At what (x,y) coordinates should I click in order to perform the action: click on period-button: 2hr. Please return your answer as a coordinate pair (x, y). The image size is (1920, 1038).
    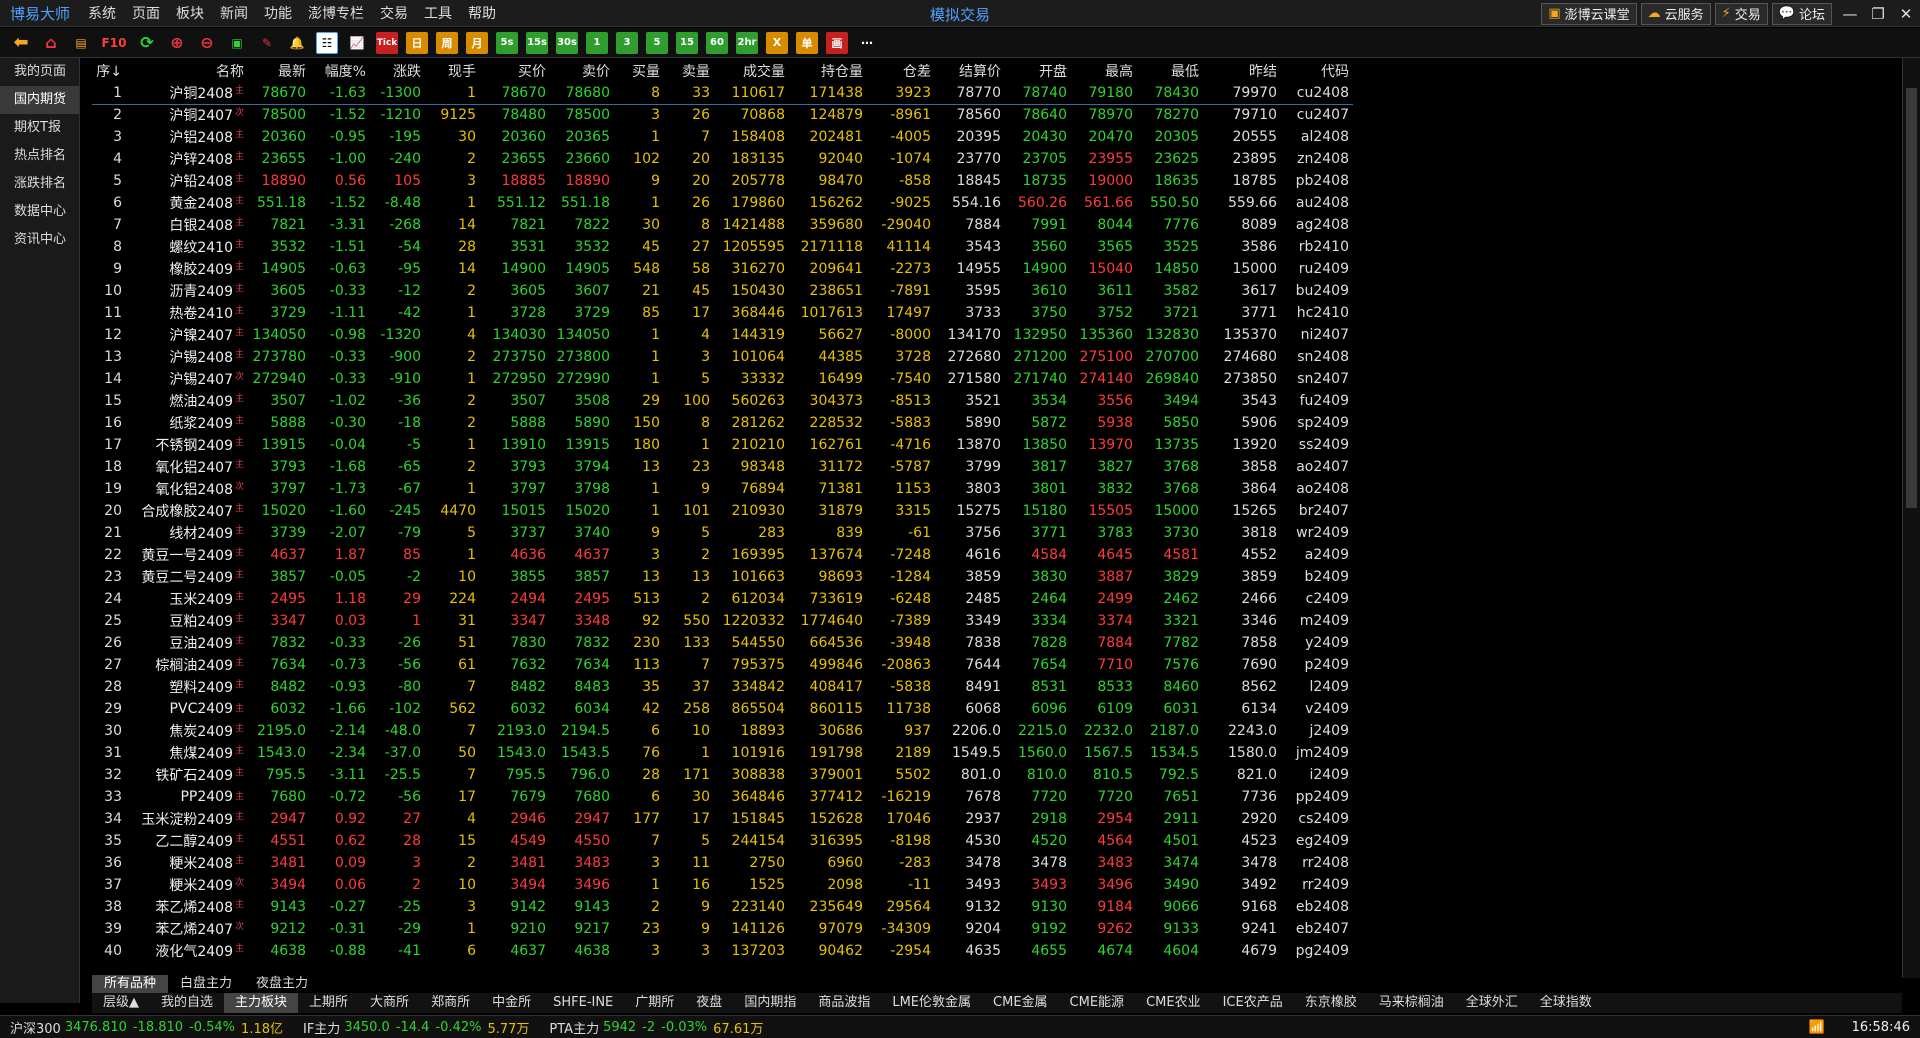
    Looking at the image, I should click on (747, 42).